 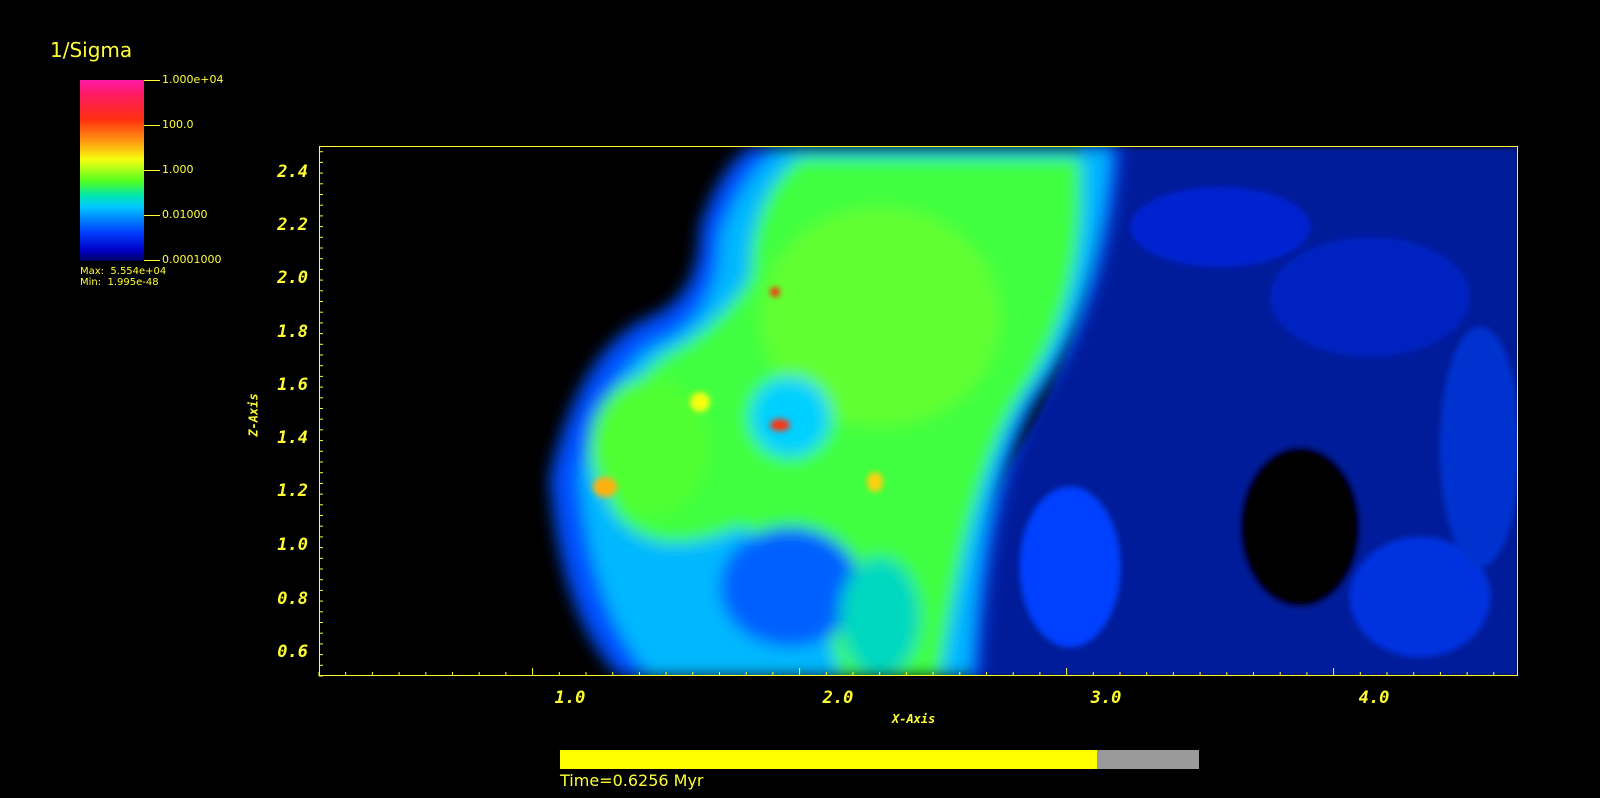 I want to click on colorbar-tick-label: 1.000e+04, so click(x=193, y=79).